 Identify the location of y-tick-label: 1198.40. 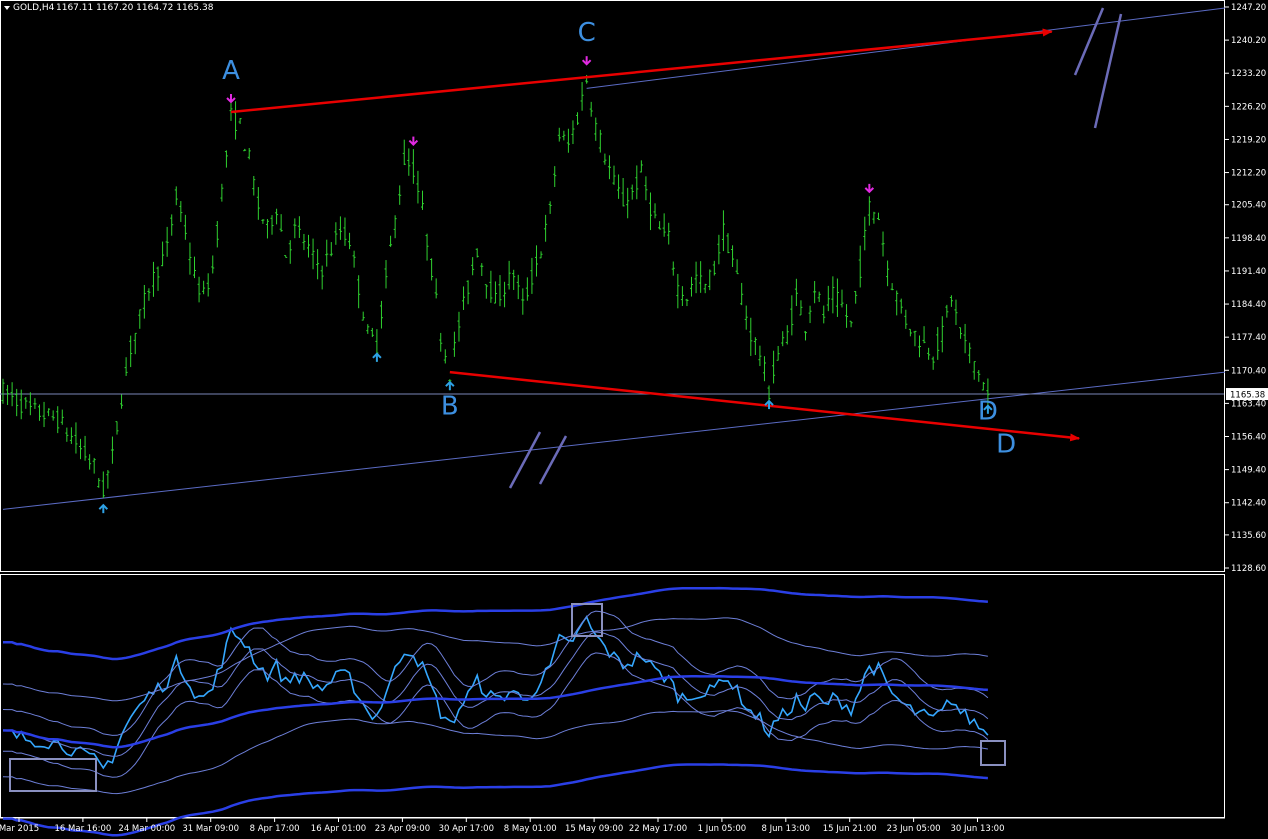
(1248, 239).